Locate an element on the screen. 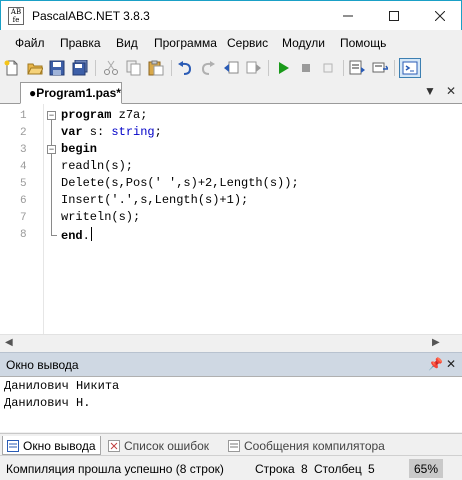 The width and height of the screenshot is (462, 480). output-panel-title: Окно вывода is located at coordinates (42, 365).